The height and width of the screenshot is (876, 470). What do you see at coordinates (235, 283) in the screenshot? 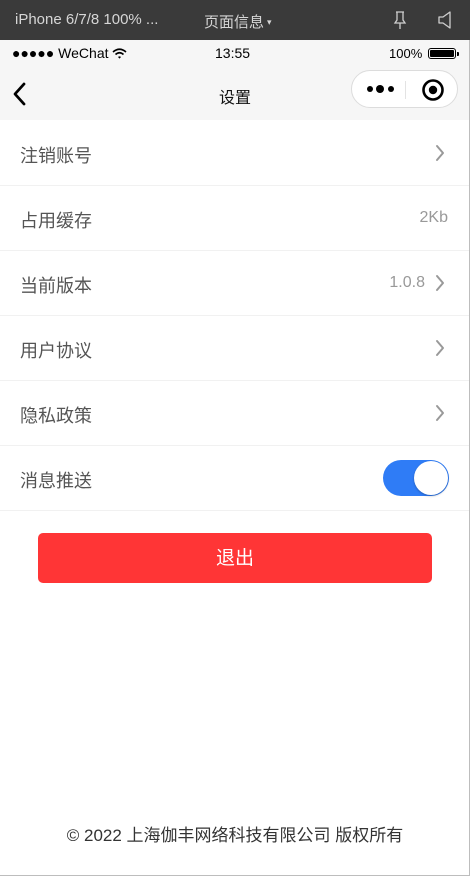
I see `settings-item-version: 当前版本 1.0.8` at bounding box center [235, 283].